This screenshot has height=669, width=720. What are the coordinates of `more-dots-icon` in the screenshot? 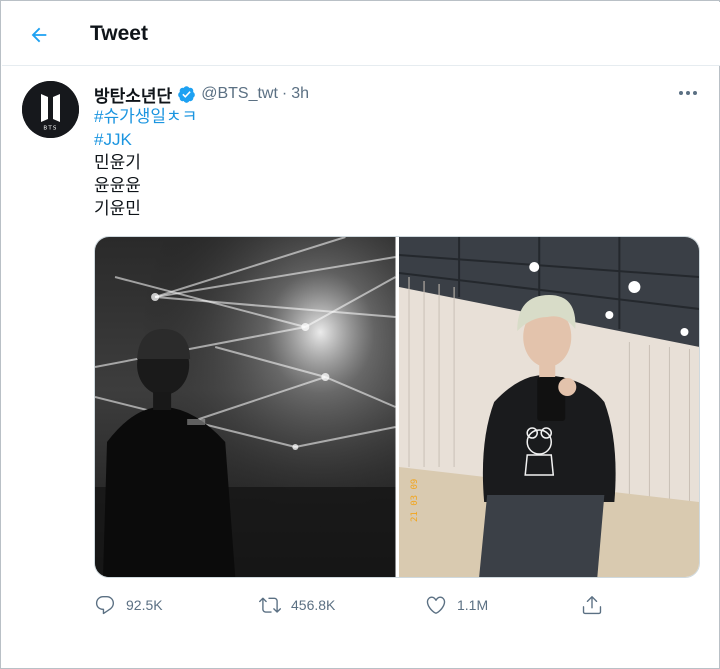 It's located at (688, 93).